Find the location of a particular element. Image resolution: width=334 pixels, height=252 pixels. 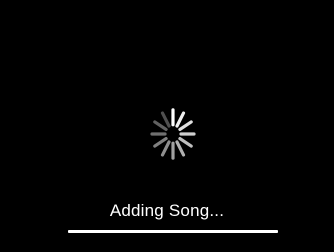

progress-bar-fill is located at coordinates (173, 231).